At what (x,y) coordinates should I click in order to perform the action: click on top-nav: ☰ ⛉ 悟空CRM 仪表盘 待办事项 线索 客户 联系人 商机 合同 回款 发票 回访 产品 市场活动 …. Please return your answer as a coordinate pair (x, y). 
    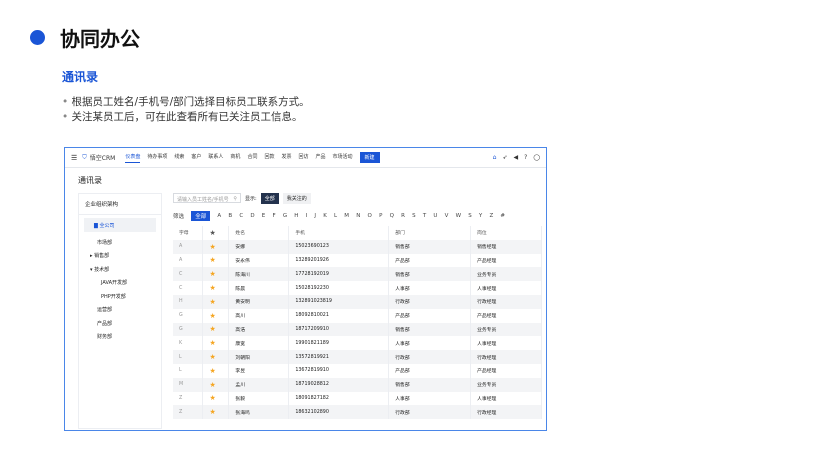
    Looking at the image, I should click on (305, 158).